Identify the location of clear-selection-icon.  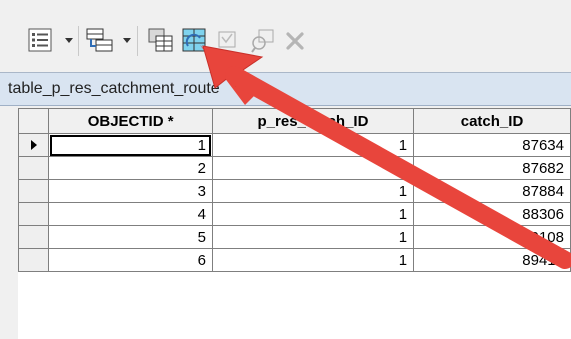
(227, 39).